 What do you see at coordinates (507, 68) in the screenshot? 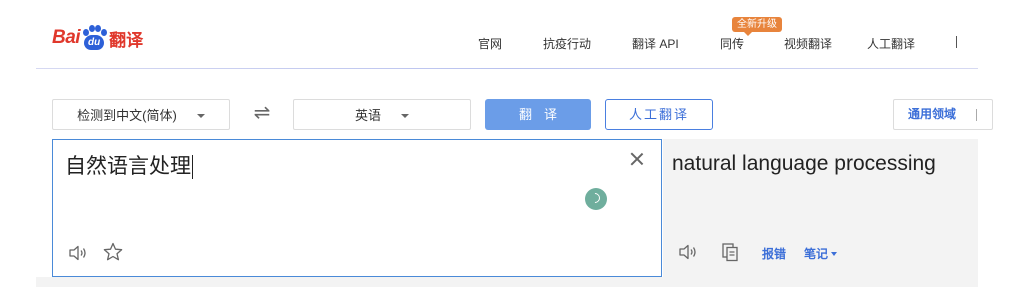
I see `header-divider` at bounding box center [507, 68].